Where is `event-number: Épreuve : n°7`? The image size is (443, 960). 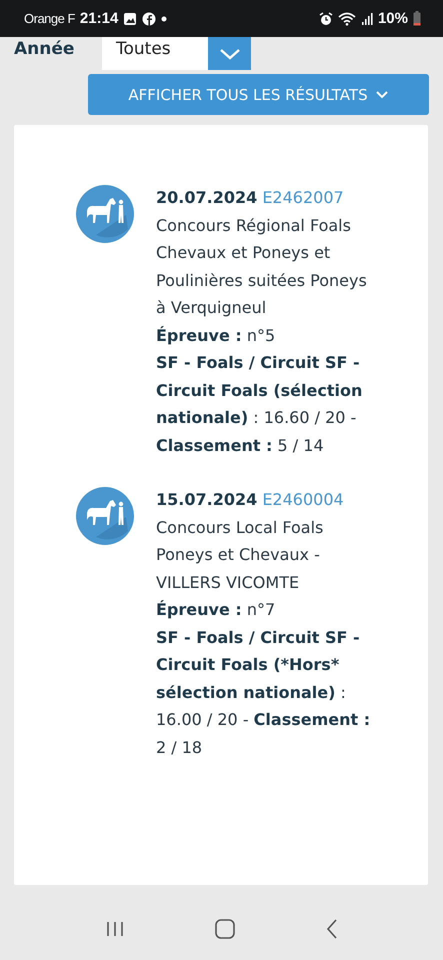 event-number: Épreuve : n°7 is located at coordinates (216, 610).